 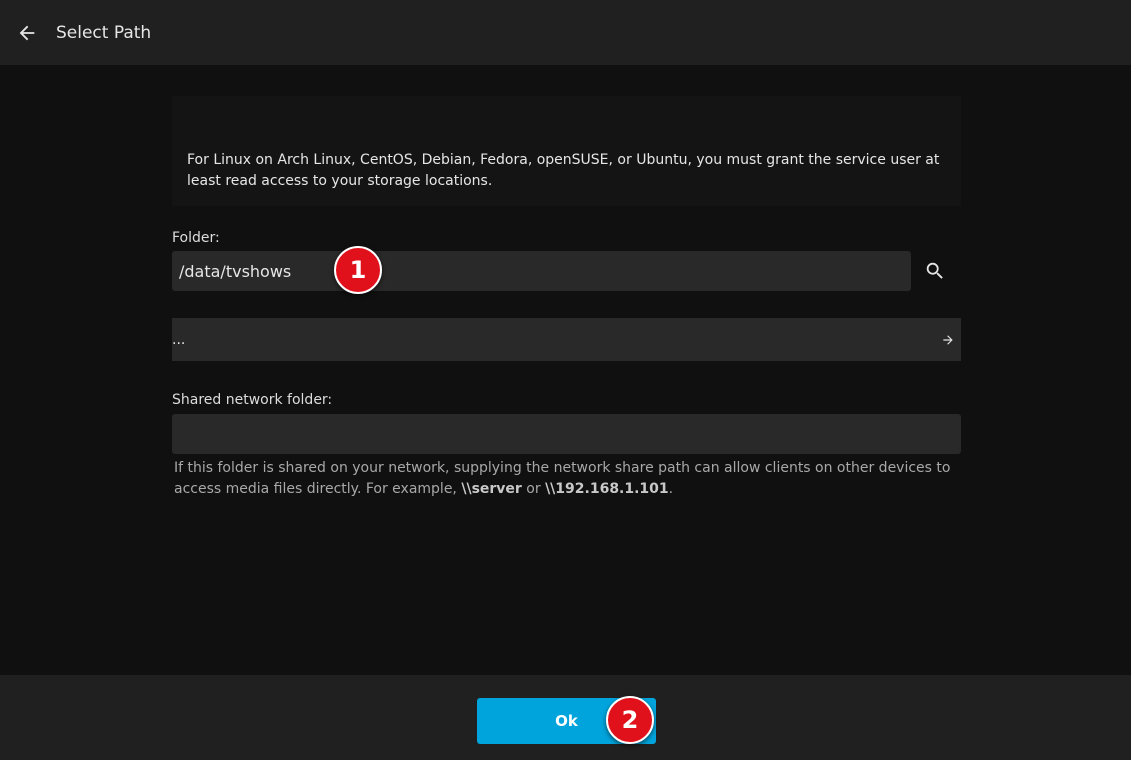 I want to click on back-button, so click(x=27, y=32).